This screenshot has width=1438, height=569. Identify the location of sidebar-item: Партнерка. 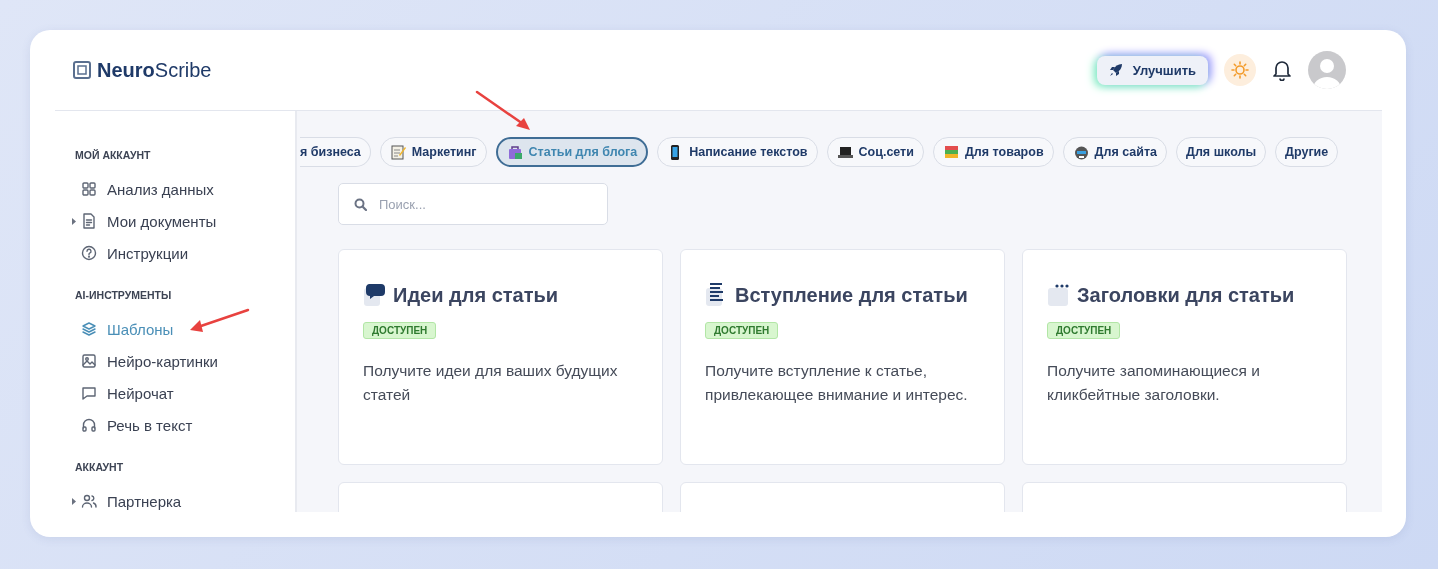
(128, 498).